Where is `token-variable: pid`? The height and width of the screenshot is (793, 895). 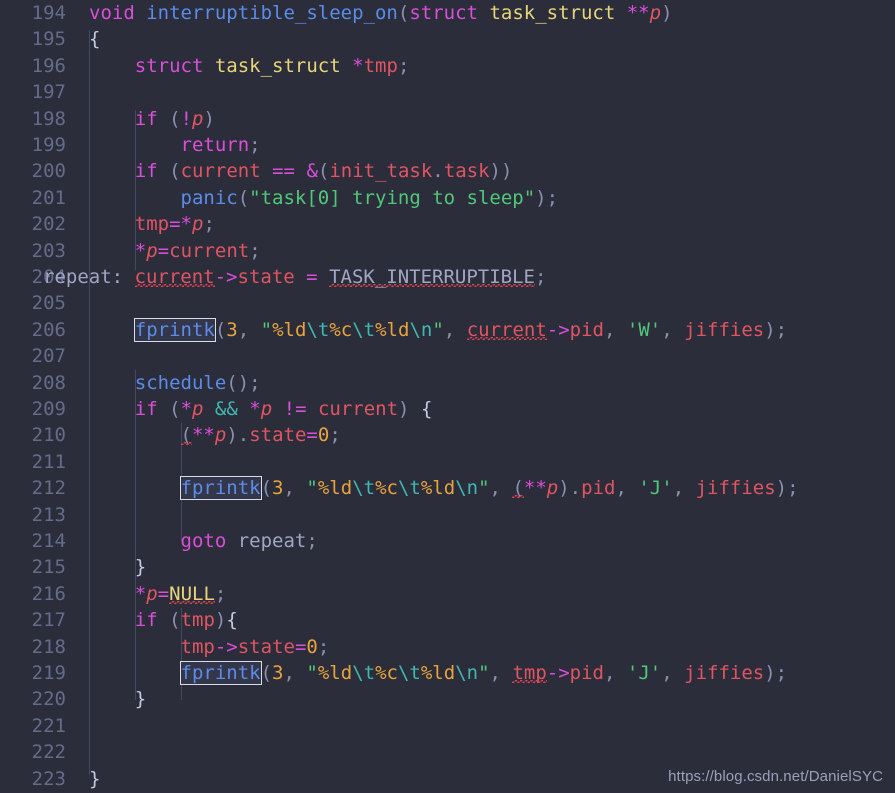 token-variable: pid is located at coordinates (586, 673).